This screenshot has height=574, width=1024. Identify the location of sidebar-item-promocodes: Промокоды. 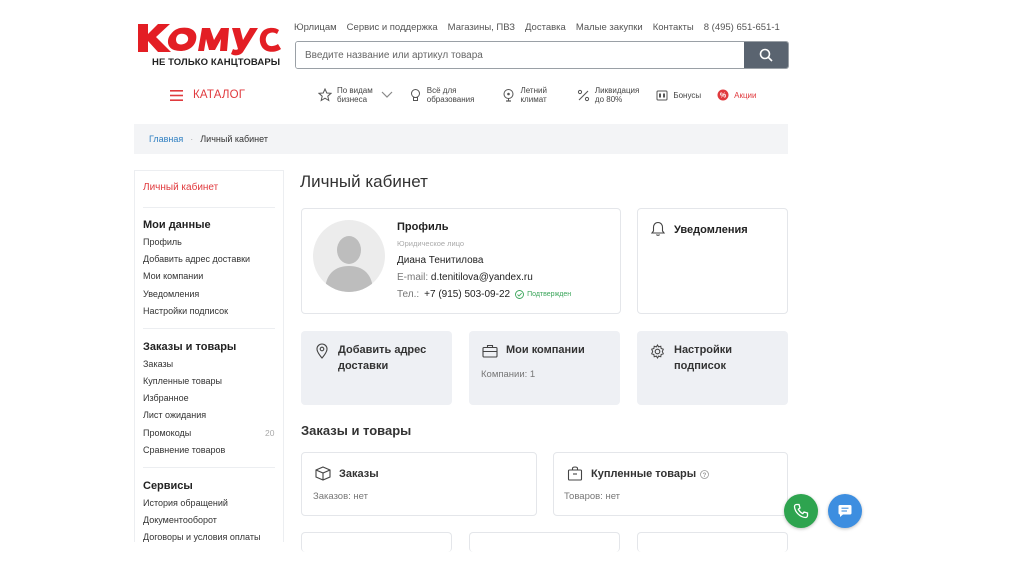
(167, 433).